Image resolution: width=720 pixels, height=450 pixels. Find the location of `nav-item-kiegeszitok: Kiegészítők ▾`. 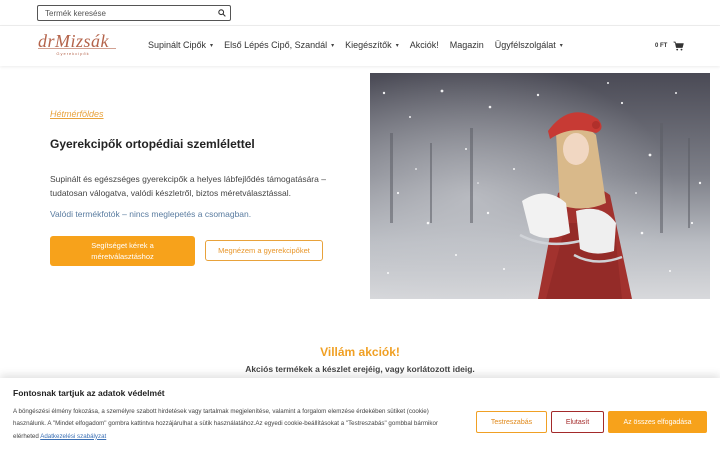

nav-item-kiegeszitok: Kiegészítők ▾ is located at coordinates (372, 45).